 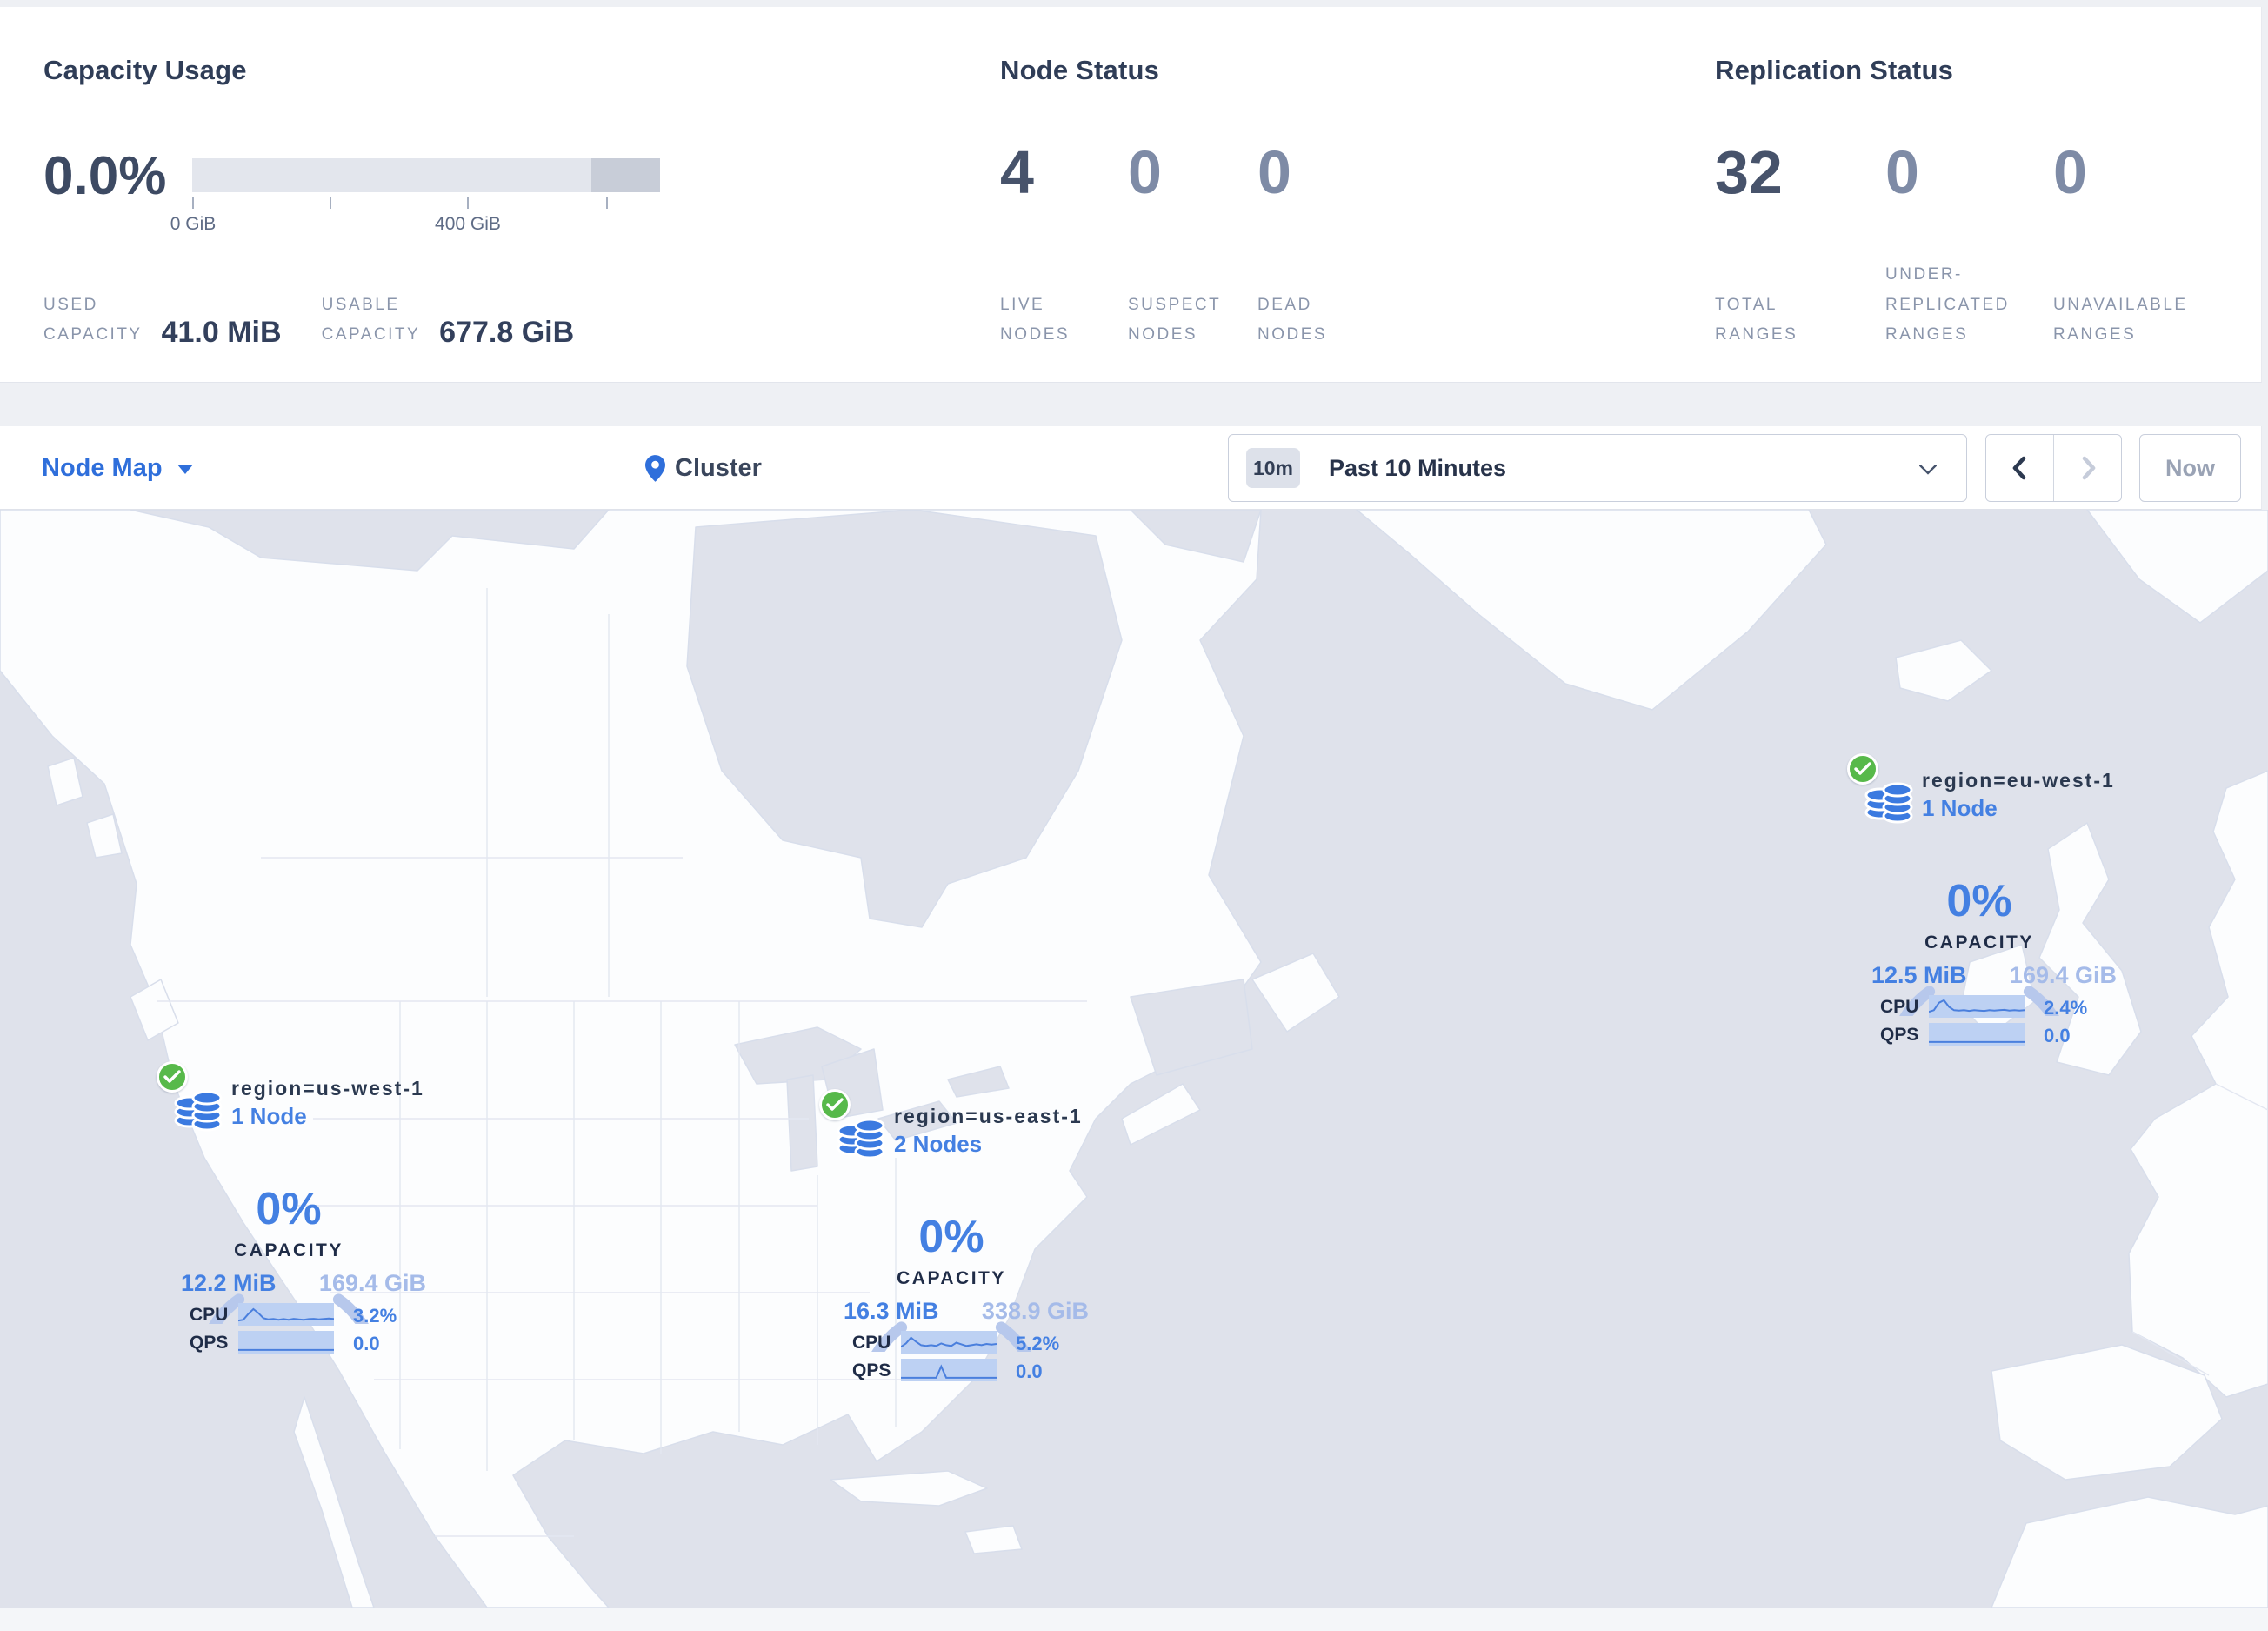 I want to click on time-step-forward-button, so click(x=2087, y=468).